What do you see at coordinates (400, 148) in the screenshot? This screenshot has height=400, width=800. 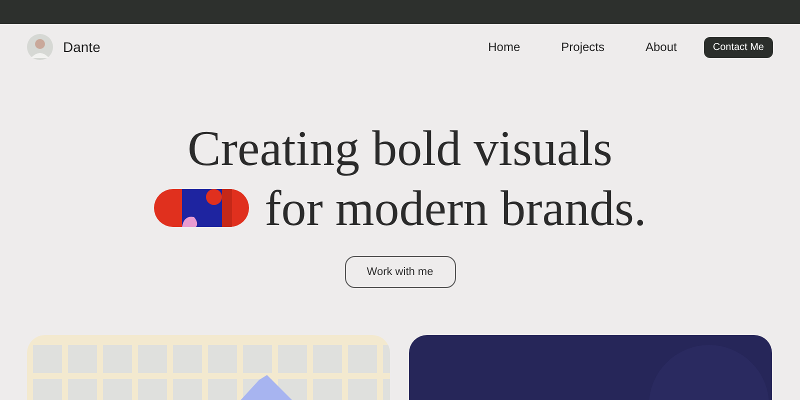 I see `headline: Creating bold visuals` at bounding box center [400, 148].